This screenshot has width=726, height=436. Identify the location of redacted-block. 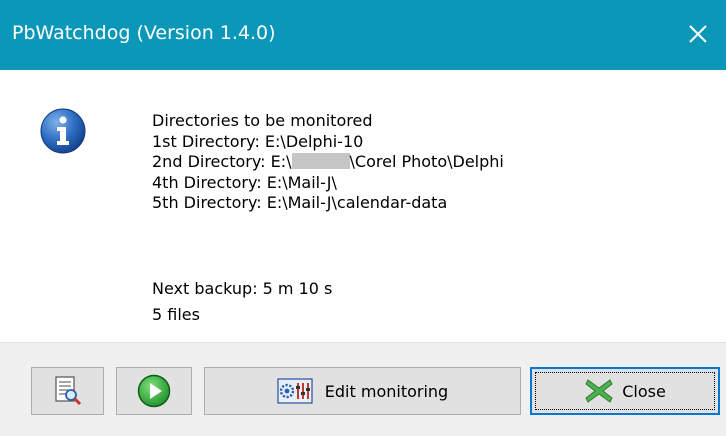
(320, 161).